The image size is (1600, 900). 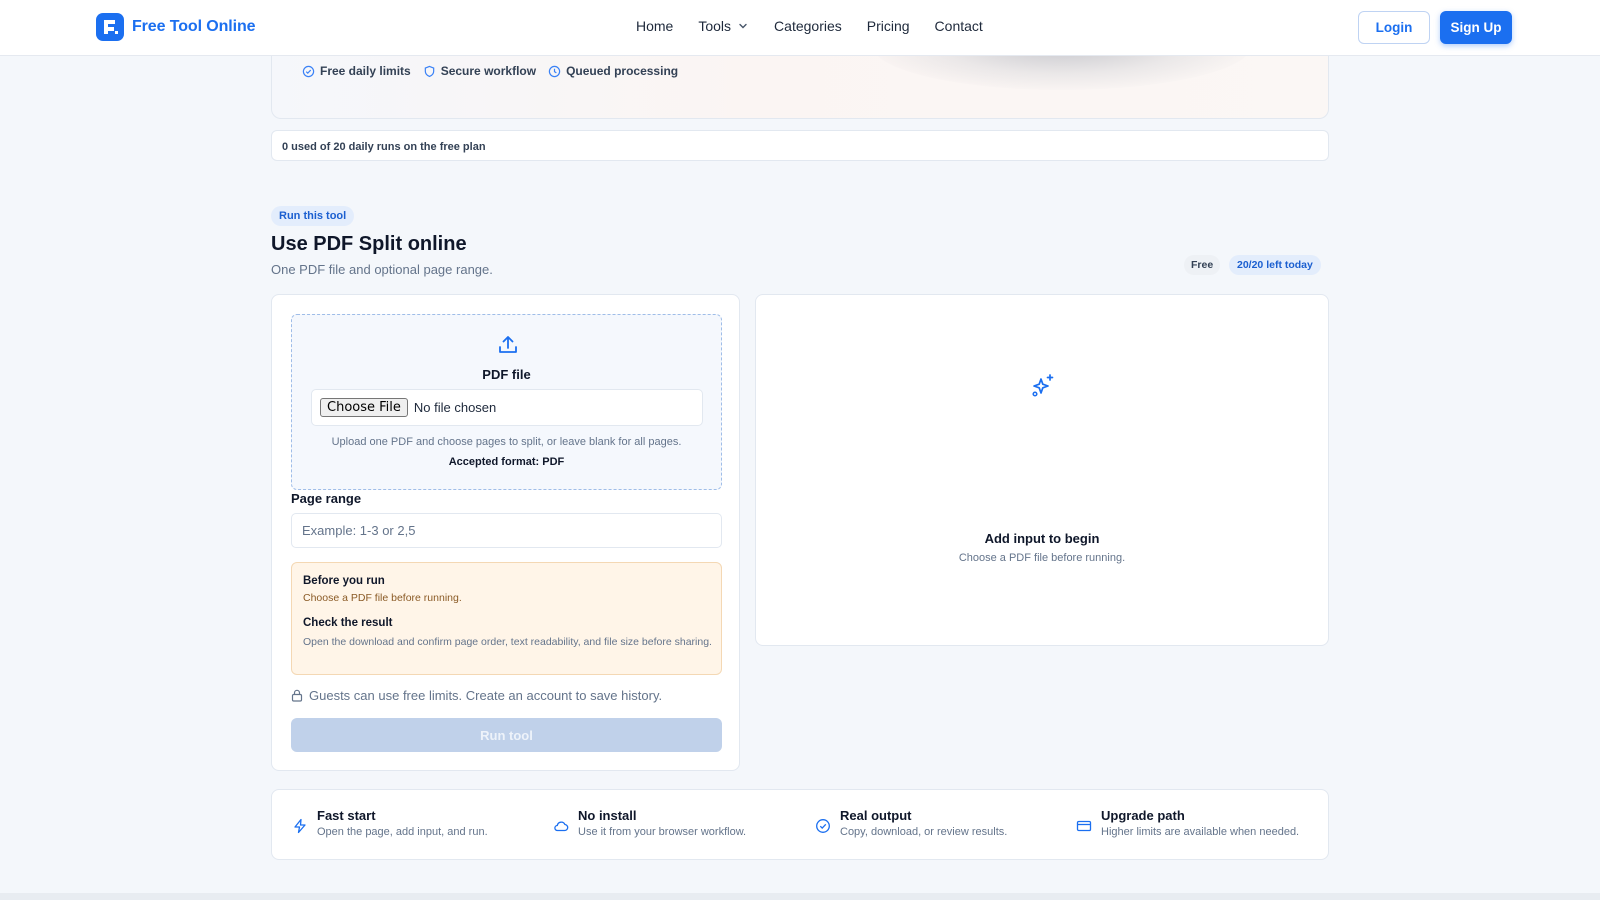 What do you see at coordinates (194, 26) in the screenshot?
I see `brand-name: Free Tool Online` at bounding box center [194, 26].